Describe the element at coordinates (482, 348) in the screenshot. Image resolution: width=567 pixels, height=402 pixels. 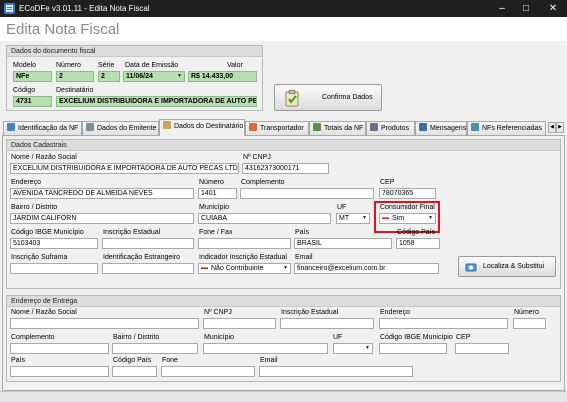
I see `entrega-cep-input` at that location.